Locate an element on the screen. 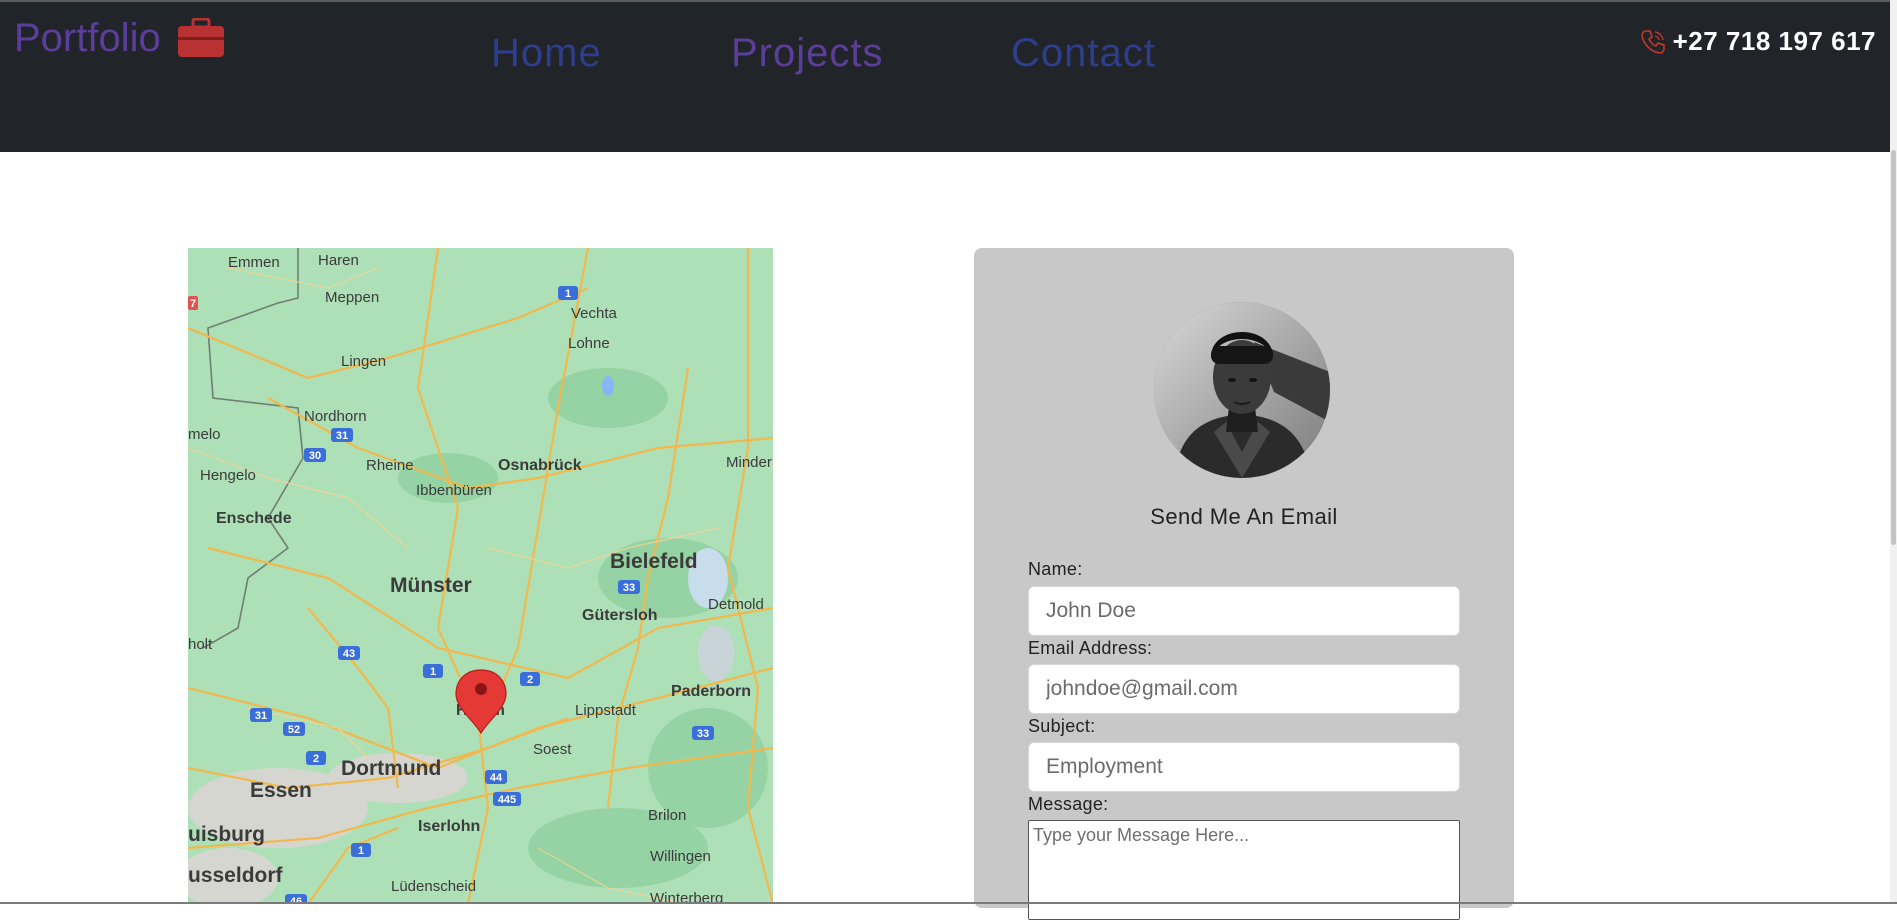 This screenshot has width=1897, height=920. lake is located at coordinates (608, 386).